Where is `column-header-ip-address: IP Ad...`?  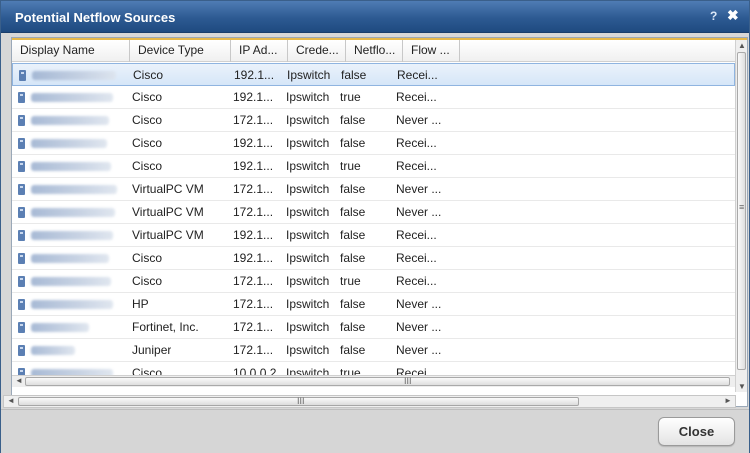 column-header-ip-address: IP Ad... is located at coordinates (259, 51).